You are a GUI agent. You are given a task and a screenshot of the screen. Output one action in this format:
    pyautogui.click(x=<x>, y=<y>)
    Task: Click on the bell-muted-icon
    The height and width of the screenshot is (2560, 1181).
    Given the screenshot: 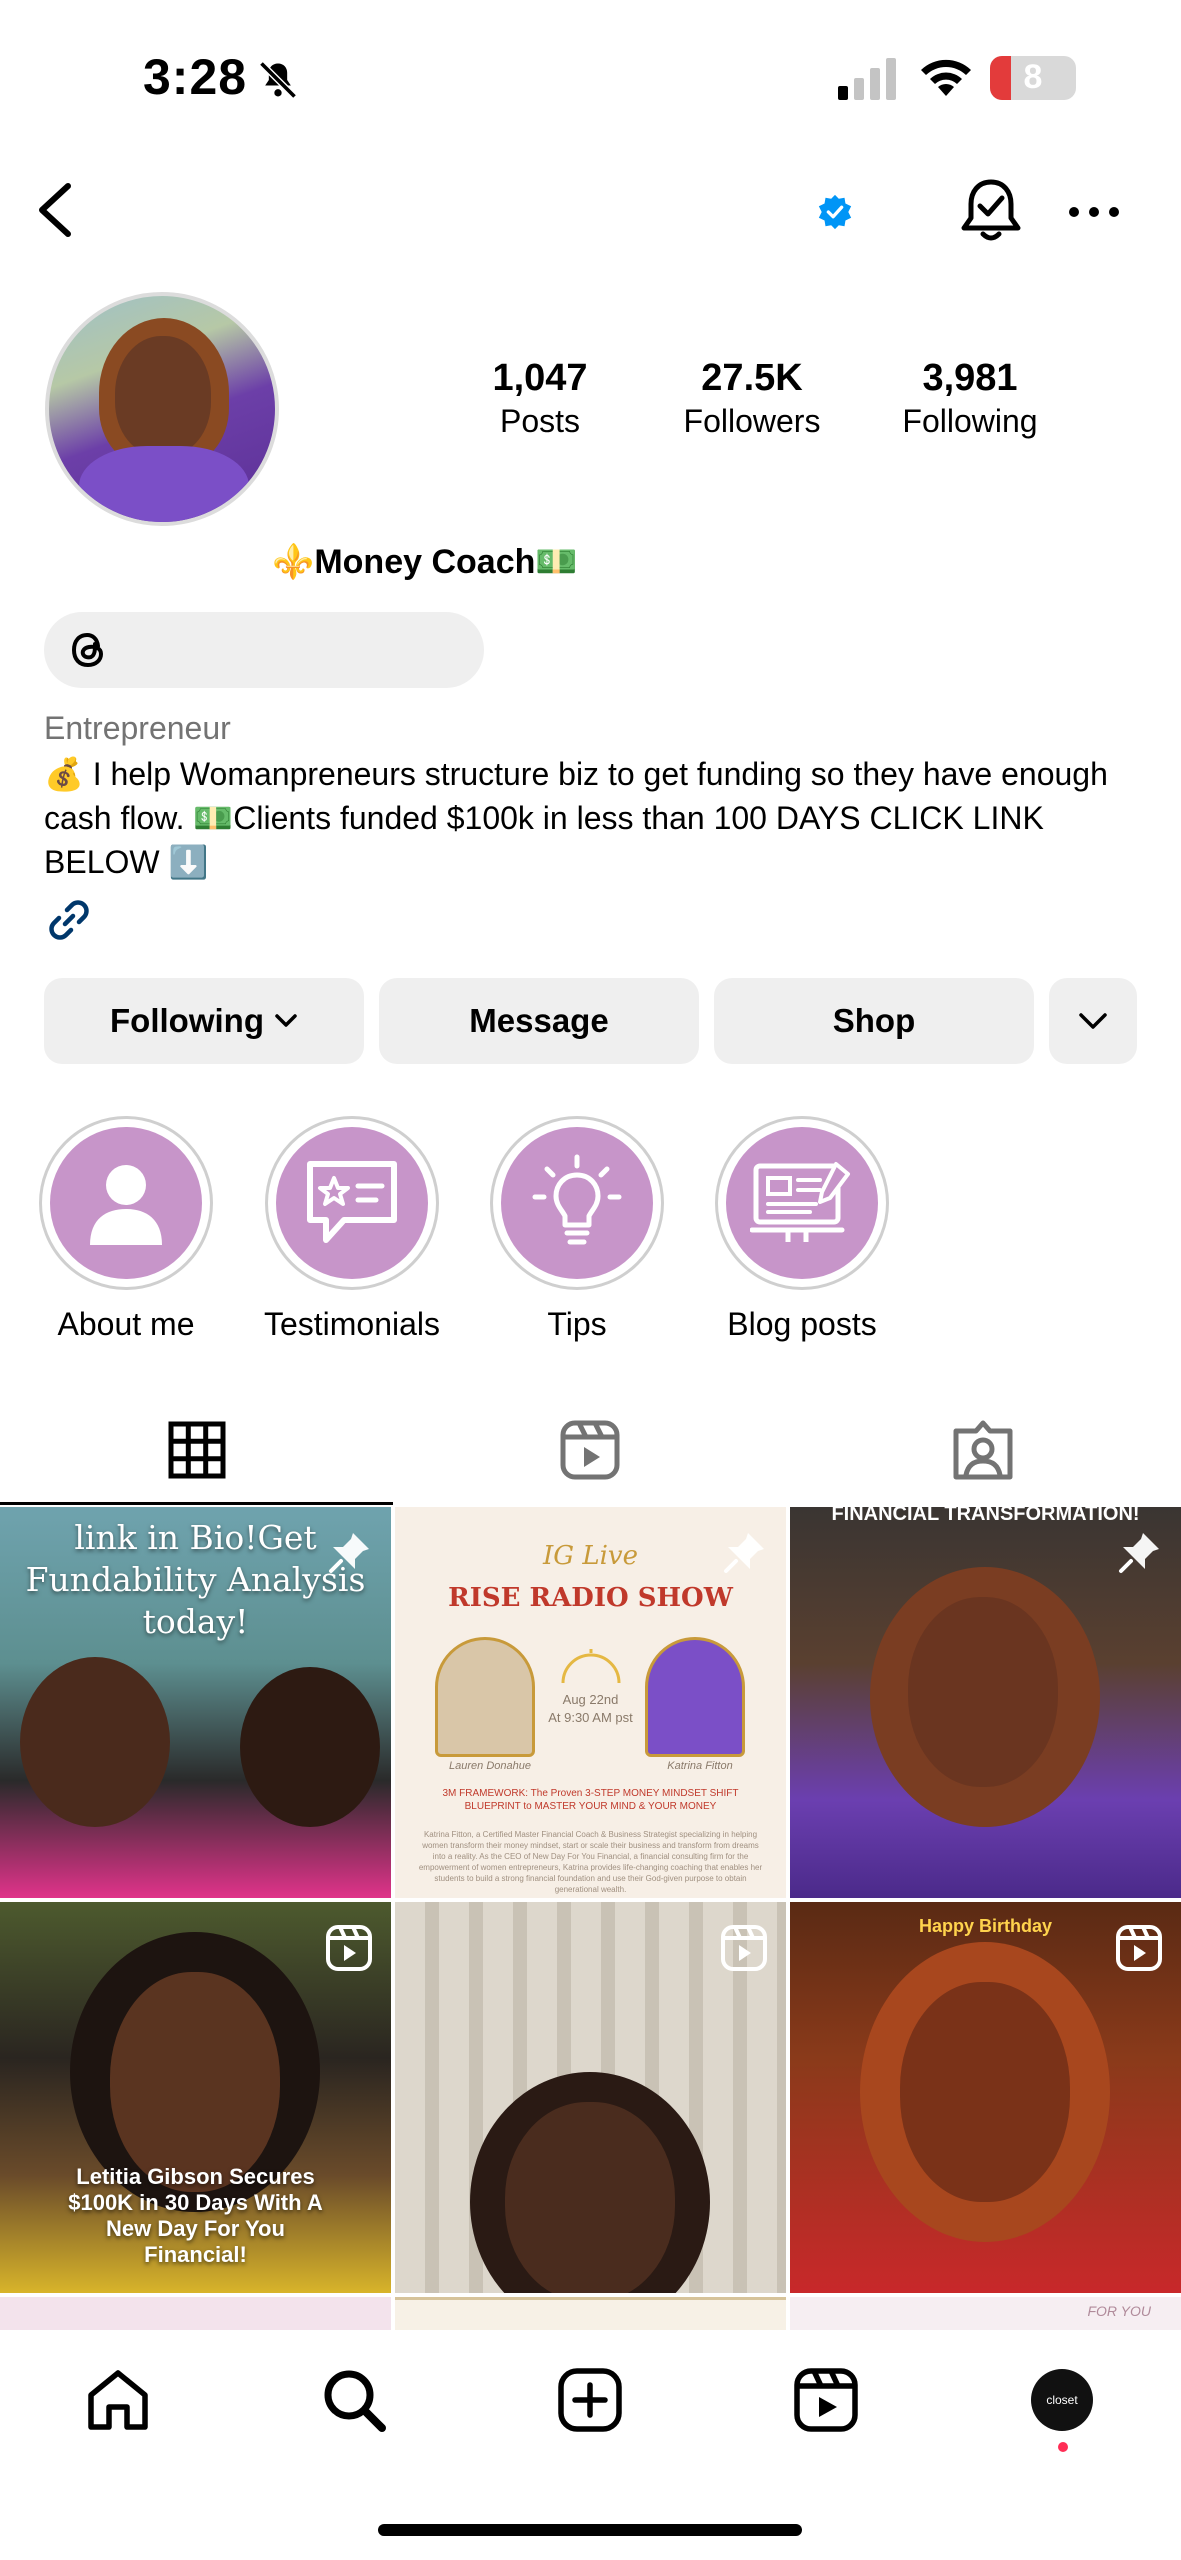 What is the action you would take?
    pyautogui.click(x=278, y=80)
    